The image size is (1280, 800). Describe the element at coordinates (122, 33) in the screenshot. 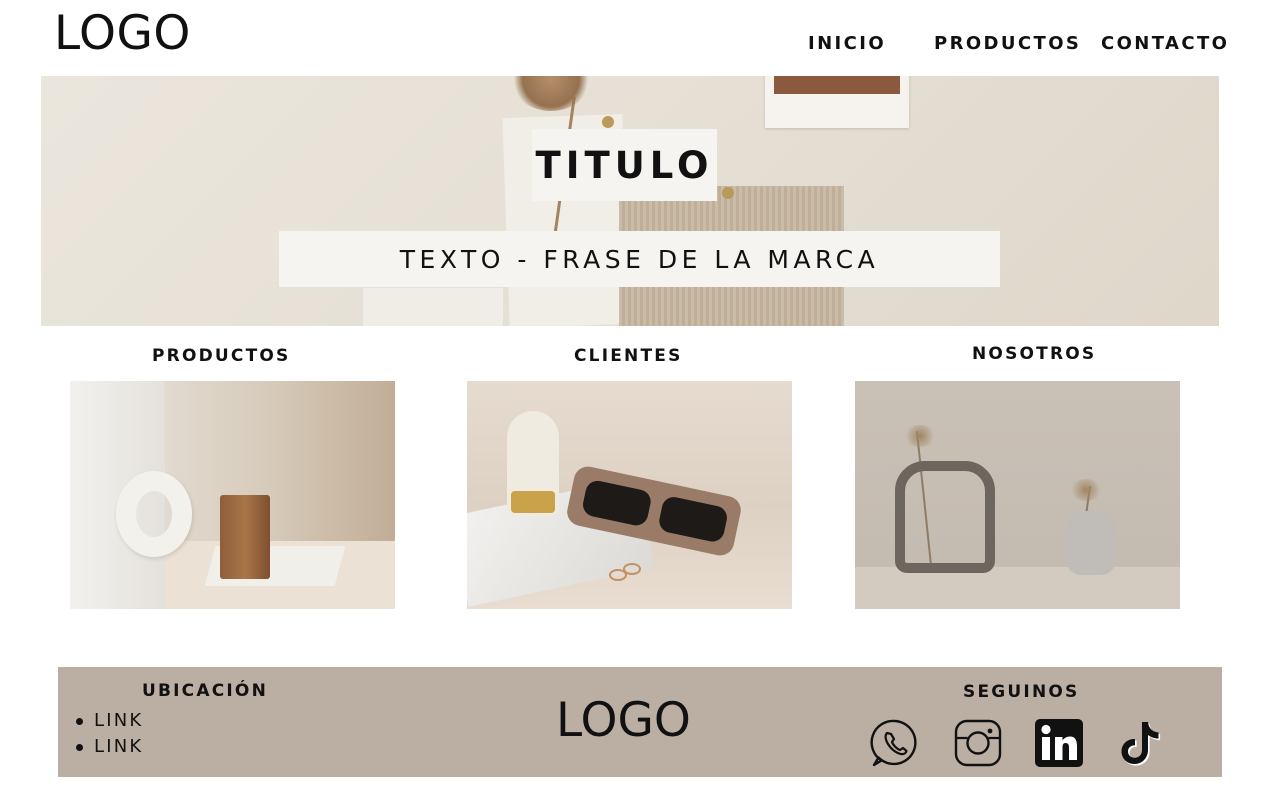

I see `header-logo: LOGO` at that location.